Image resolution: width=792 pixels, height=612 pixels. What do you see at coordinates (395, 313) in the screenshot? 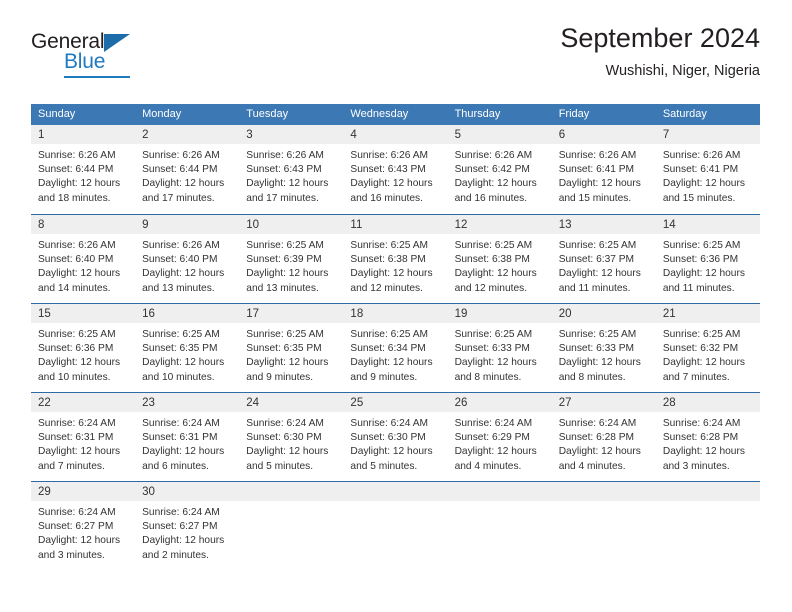
I see `day-number-band: 18` at bounding box center [395, 313].